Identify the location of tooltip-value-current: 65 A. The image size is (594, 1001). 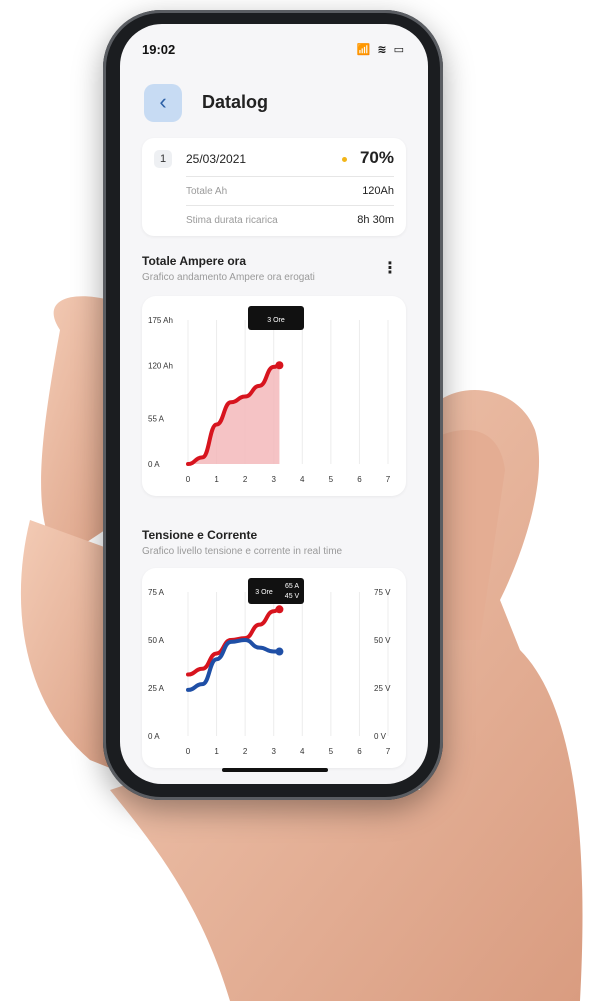
(292, 586).